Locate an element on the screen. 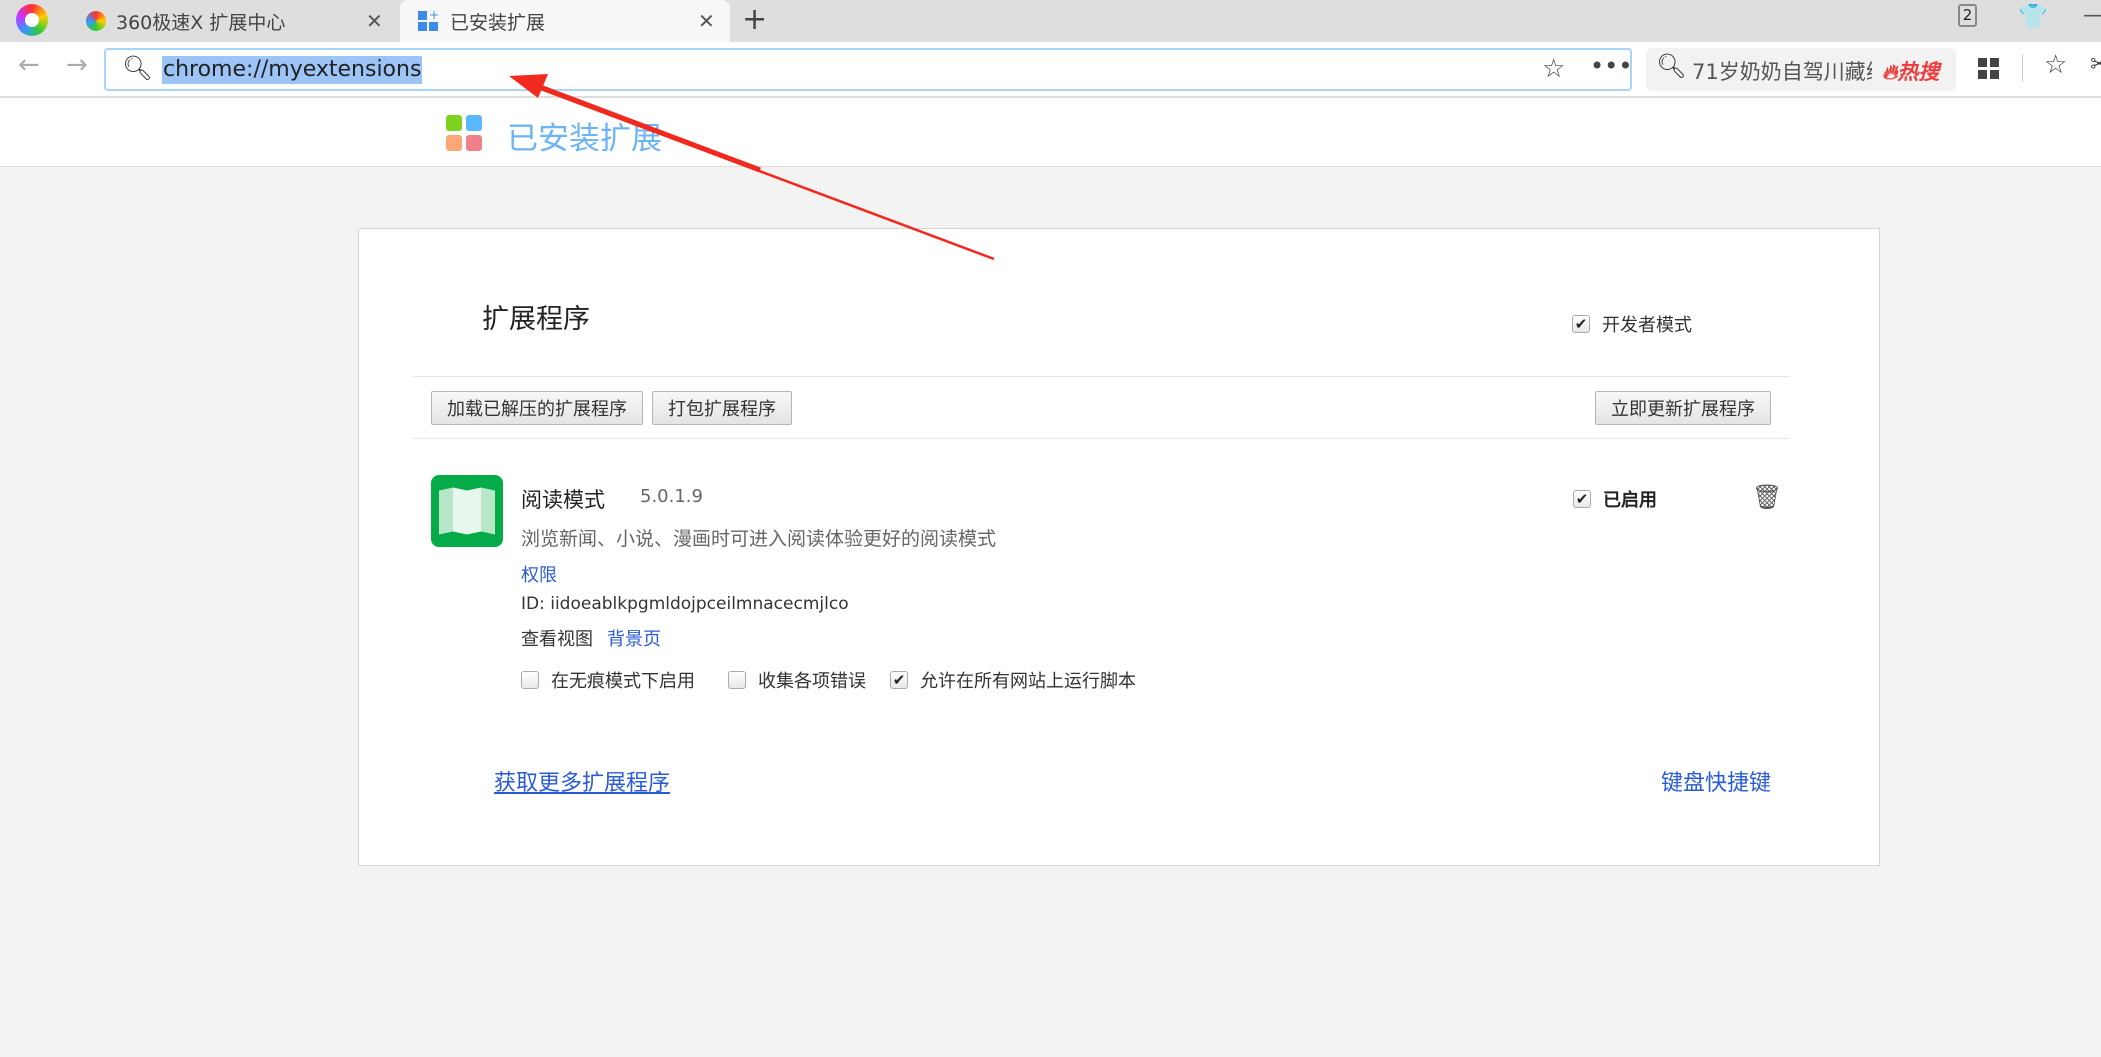 This screenshot has height=1057, width=2101. forward-icon: → is located at coordinates (77, 65).